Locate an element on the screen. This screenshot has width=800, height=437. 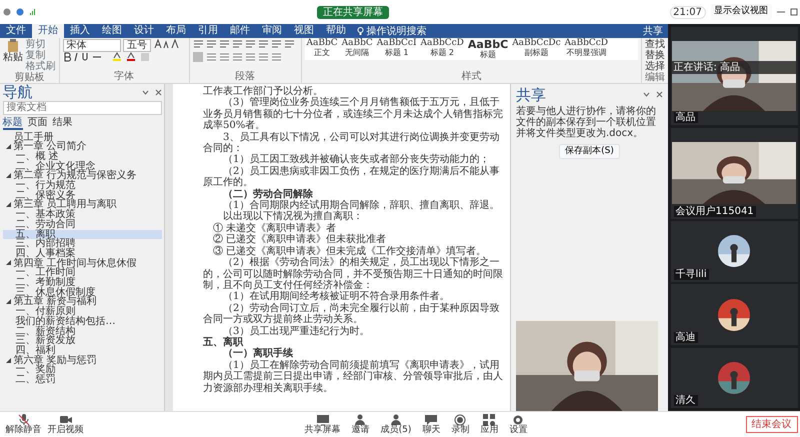
cut-button: 剪切 is located at coordinates (41, 44).